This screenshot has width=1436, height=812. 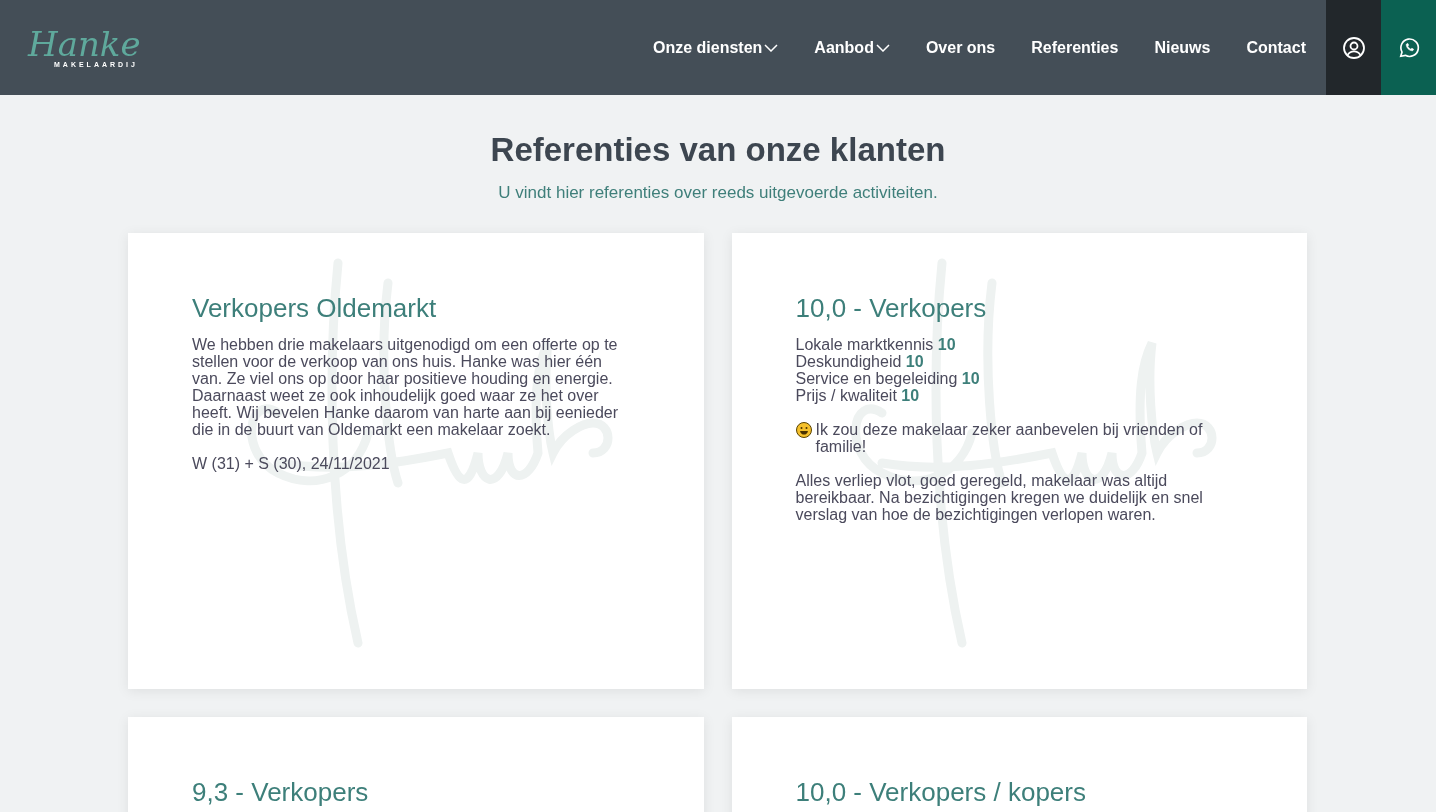 What do you see at coordinates (858, 395) in the screenshot?
I see `rating-line: Prijs / kwaliteit 10` at bounding box center [858, 395].